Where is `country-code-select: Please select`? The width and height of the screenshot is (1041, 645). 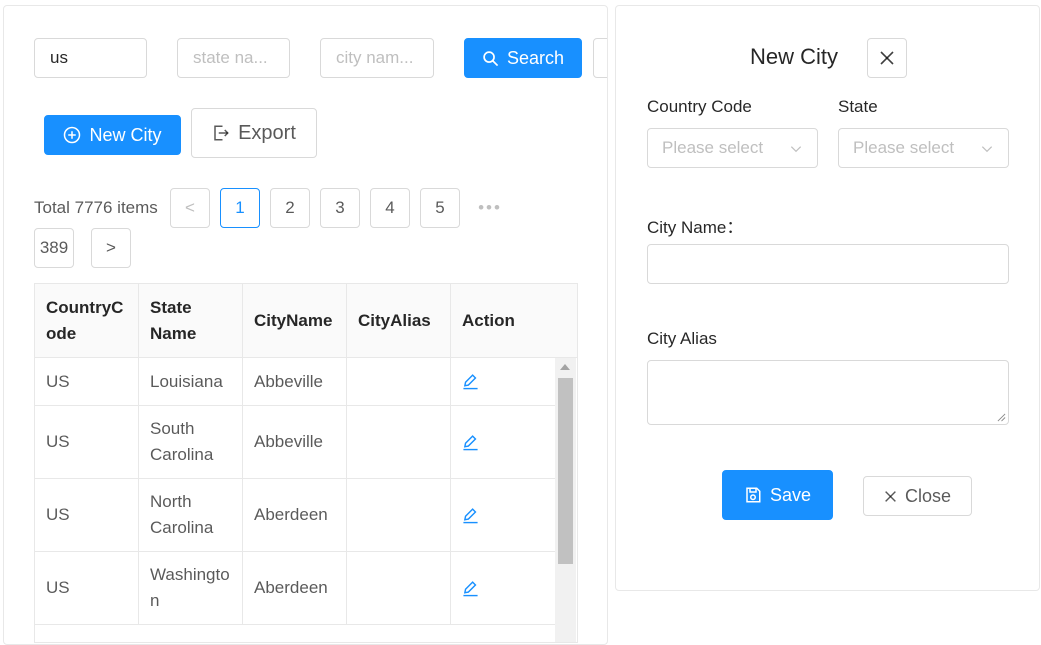 country-code-select: Please select is located at coordinates (732, 148).